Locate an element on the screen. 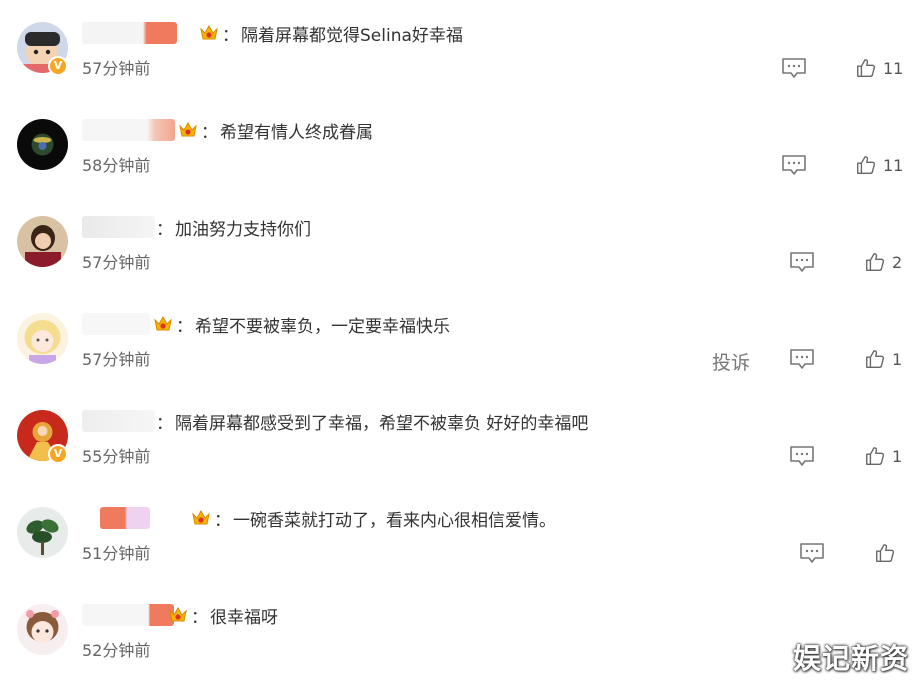  like-button is located at coordinates (888, 553).